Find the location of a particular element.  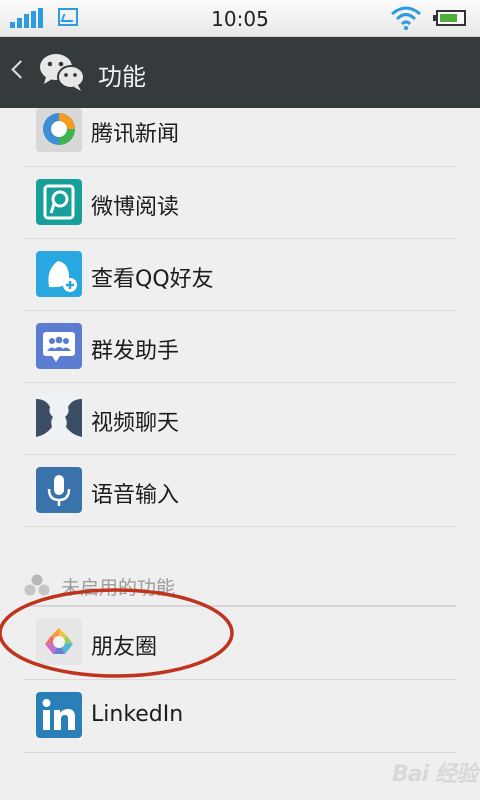

list-item: 朋友圈 is located at coordinates (240, 643).